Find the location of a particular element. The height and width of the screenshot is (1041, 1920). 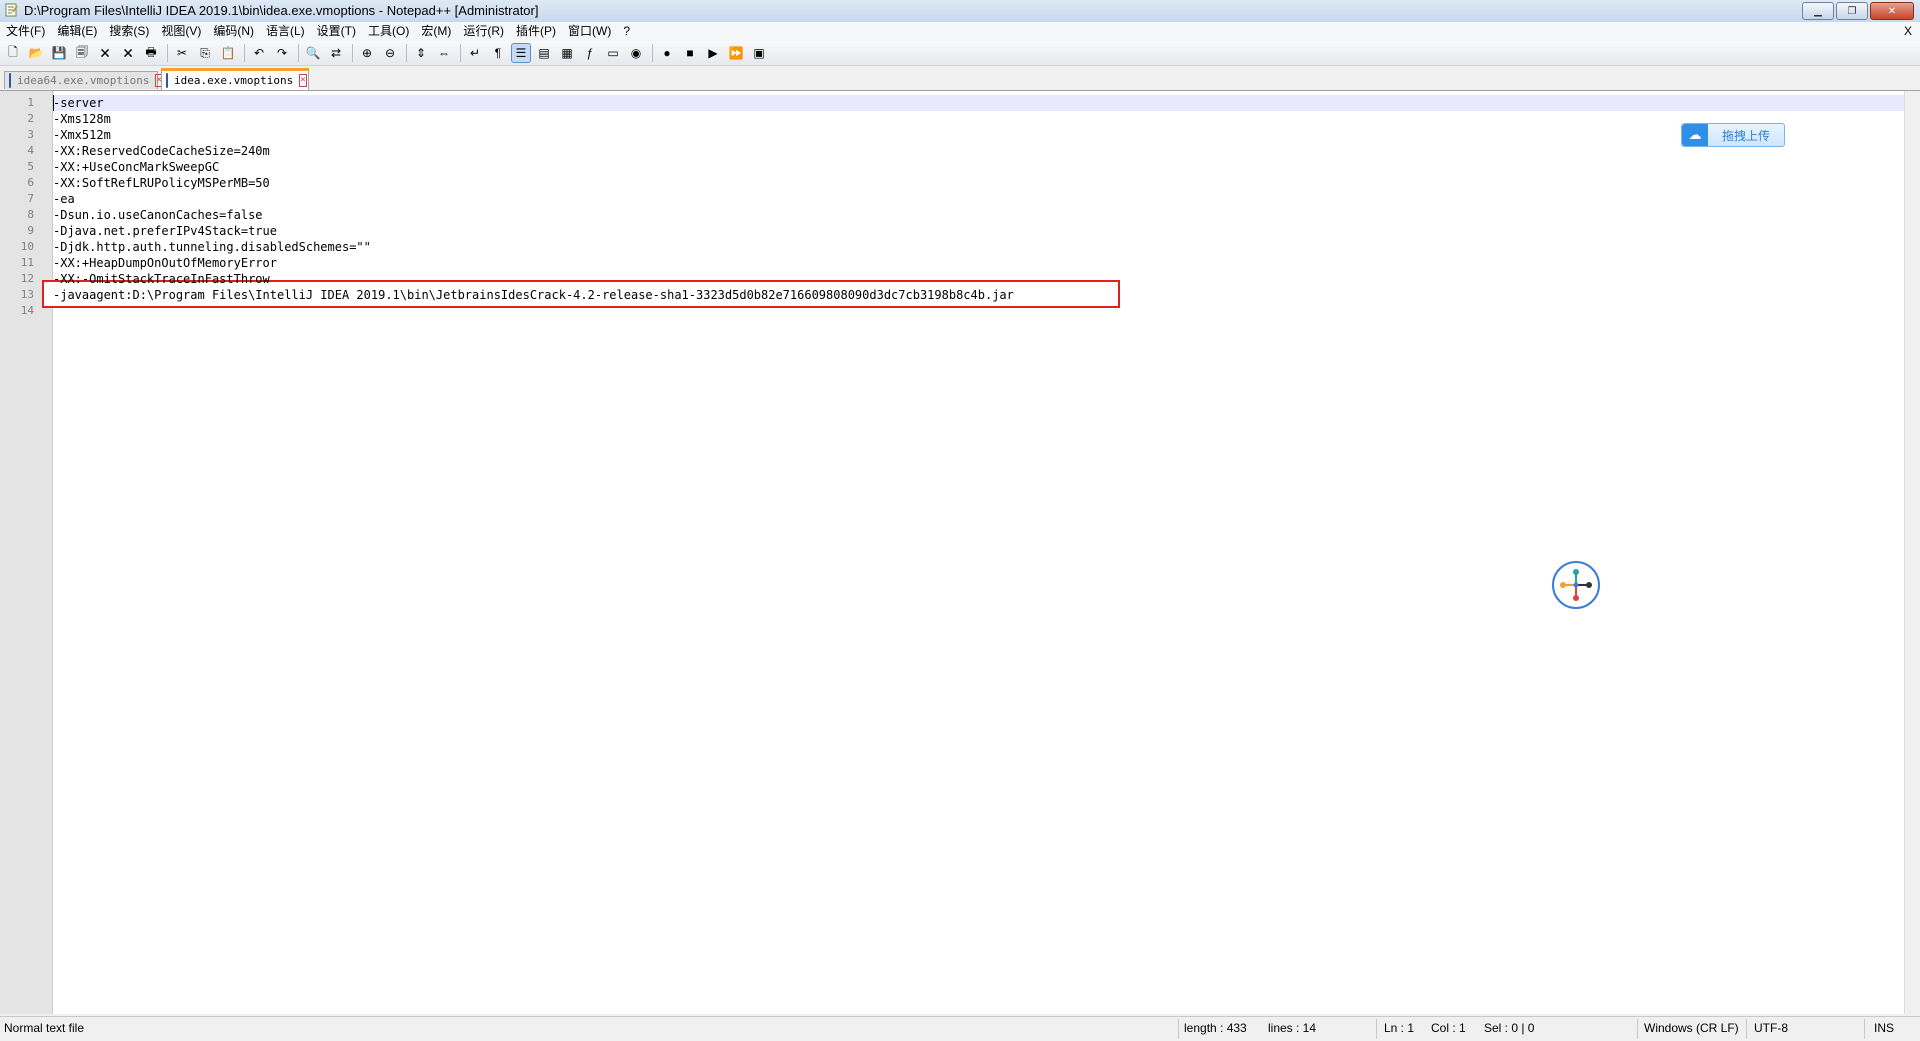

menu-item: 编码(N) is located at coordinates (233, 31).